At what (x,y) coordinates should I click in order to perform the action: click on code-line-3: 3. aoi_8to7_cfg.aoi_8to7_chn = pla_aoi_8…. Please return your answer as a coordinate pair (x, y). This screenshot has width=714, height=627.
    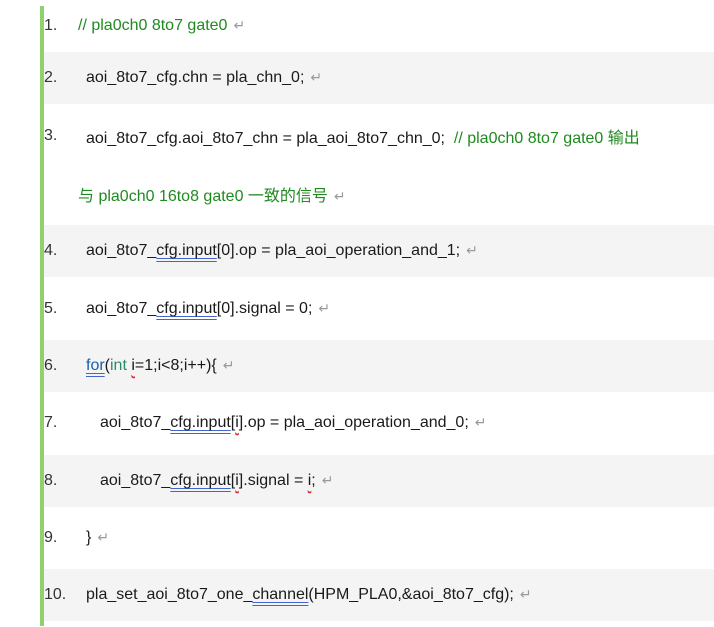
    Looking at the image, I should click on (379, 136).